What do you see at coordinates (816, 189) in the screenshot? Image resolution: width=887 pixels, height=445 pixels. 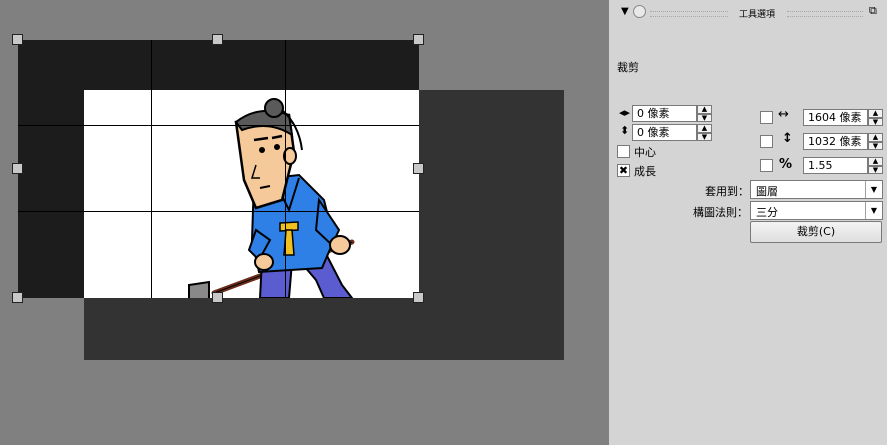 I see `apply-to-select: 圖層 ▼` at bounding box center [816, 189].